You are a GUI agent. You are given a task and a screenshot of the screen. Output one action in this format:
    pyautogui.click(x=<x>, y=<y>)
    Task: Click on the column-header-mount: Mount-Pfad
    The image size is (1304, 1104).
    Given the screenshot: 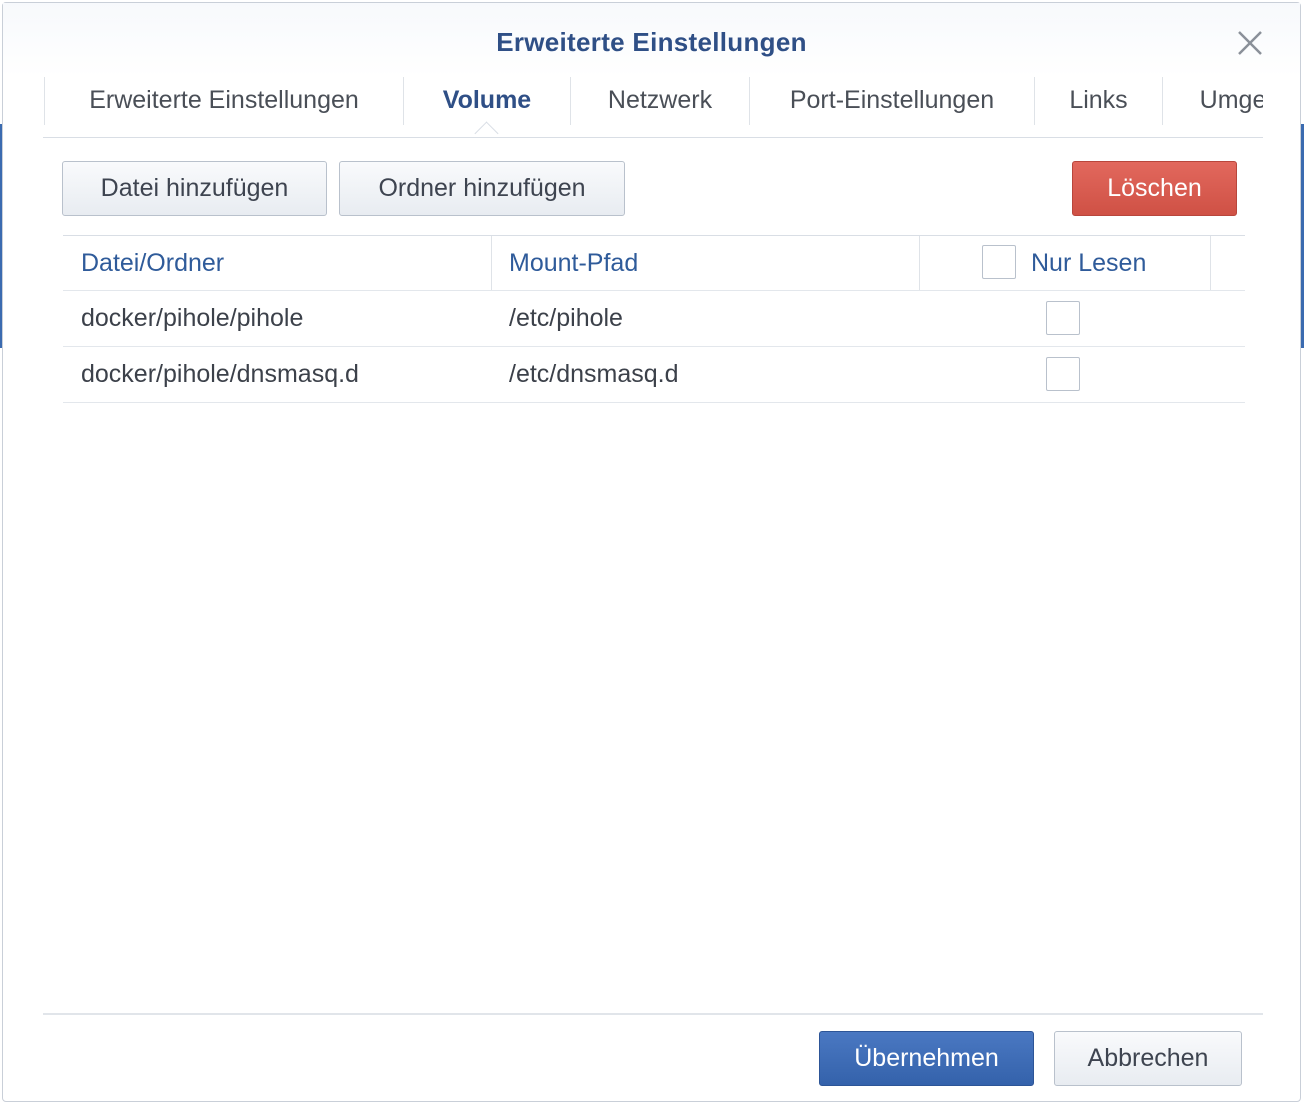 What is the action you would take?
    pyautogui.click(x=573, y=263)
    